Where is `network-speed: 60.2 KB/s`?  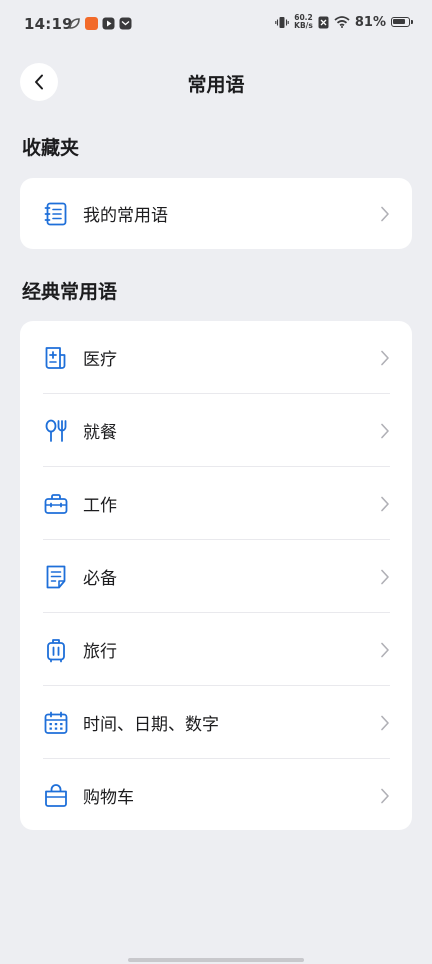 network-speed: 60.2 KB/s is located at coordinates (303, 22).